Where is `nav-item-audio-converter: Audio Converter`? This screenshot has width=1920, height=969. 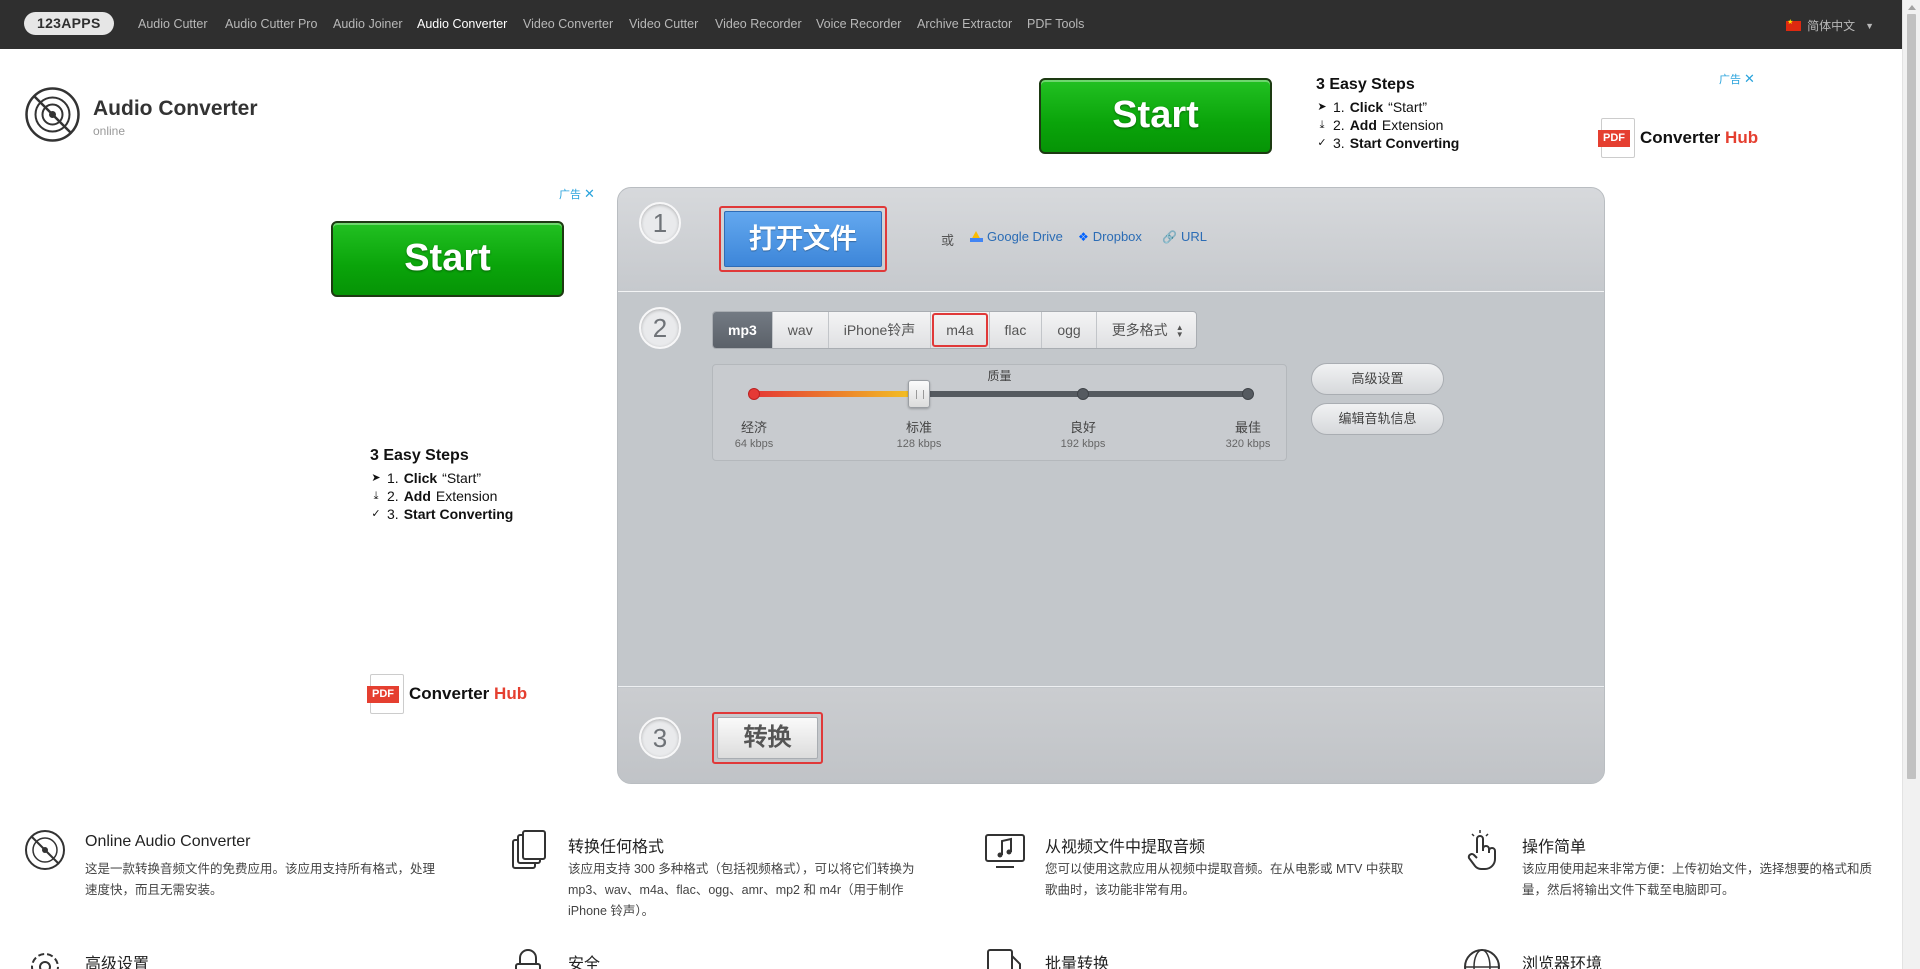 nav-item-audio-converter: Audio Converter is located at coordinates (462, 24).